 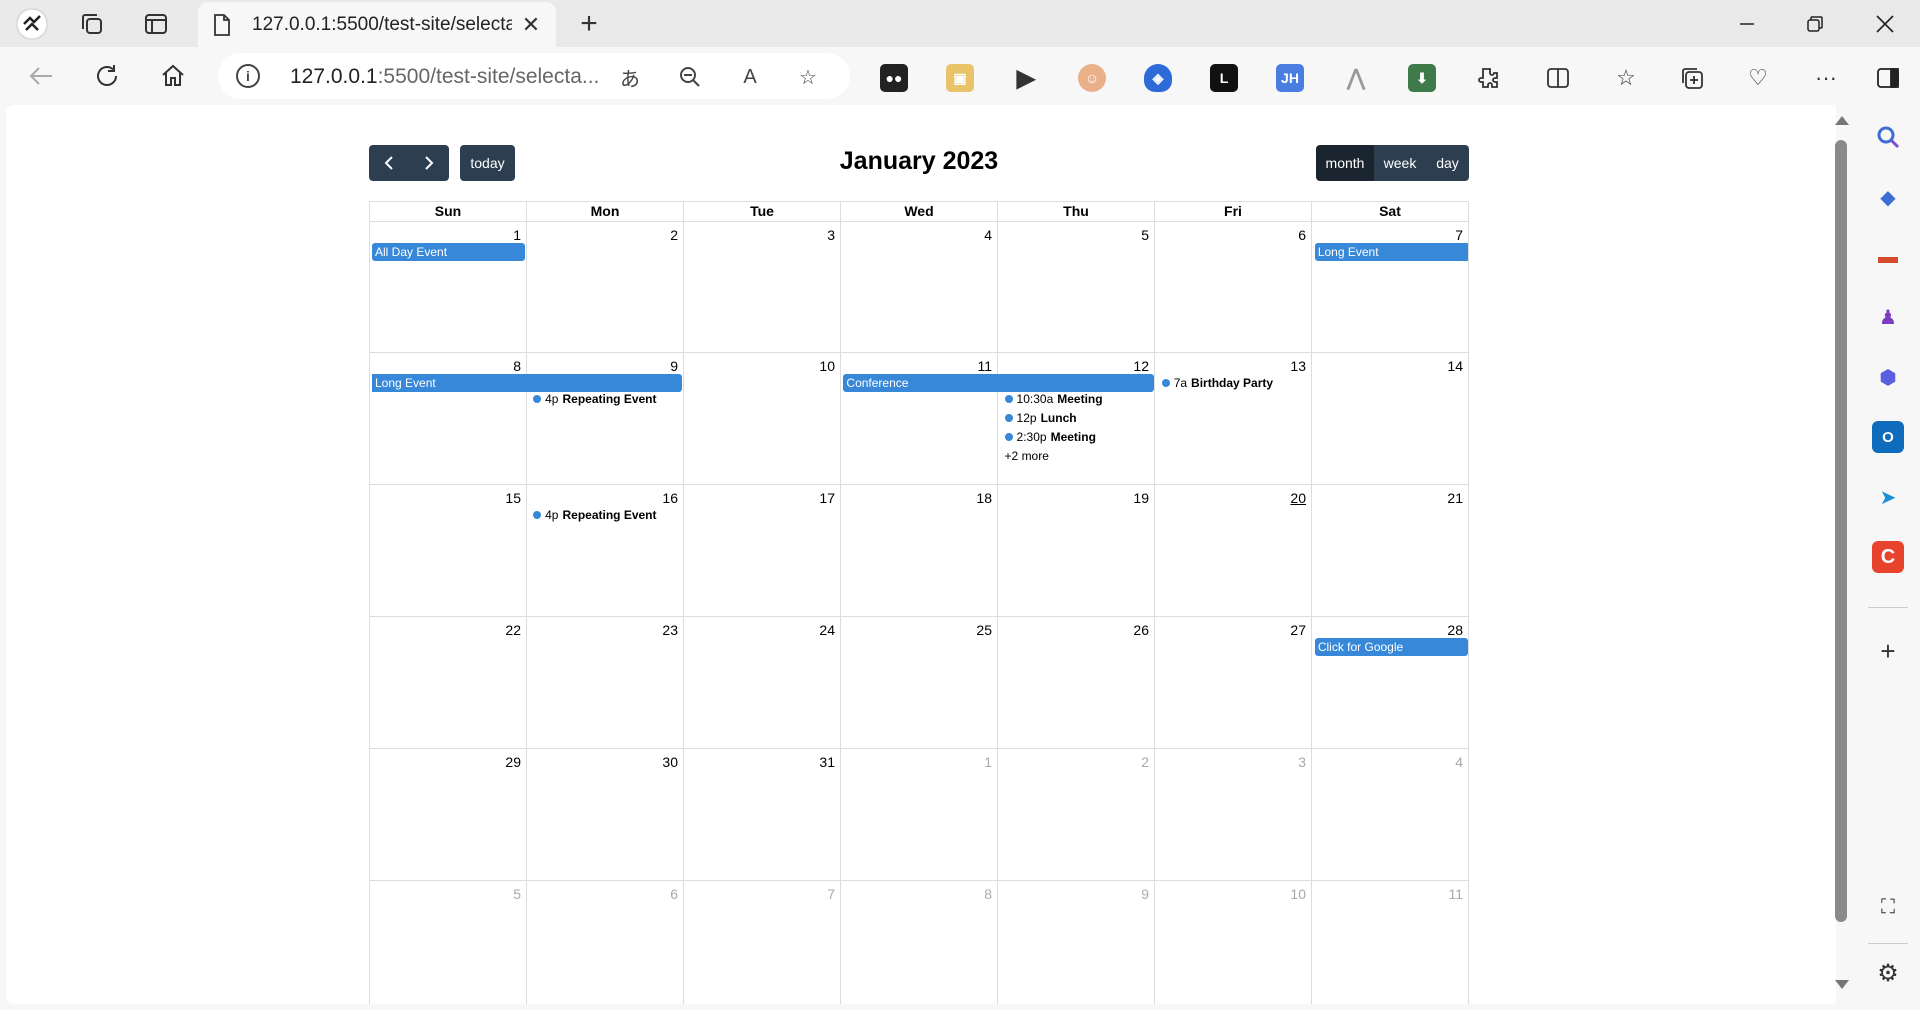 I want to click on day-cell: 27, so click(x=1233, y=683).